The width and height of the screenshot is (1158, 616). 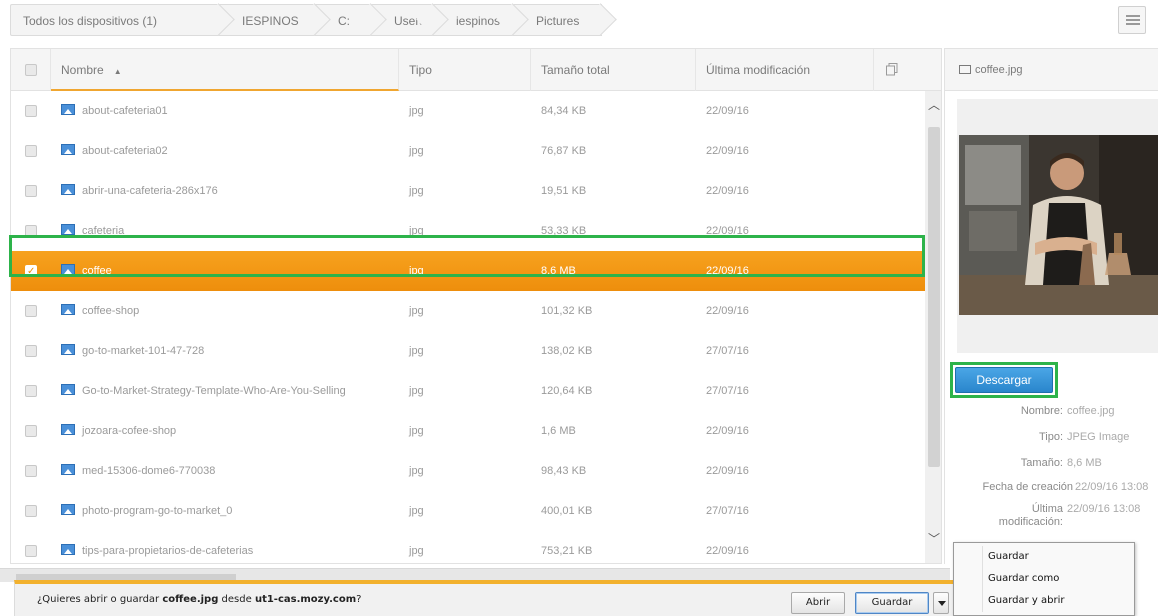 I want to click on list-view-button, so click(x=1132, y=20).